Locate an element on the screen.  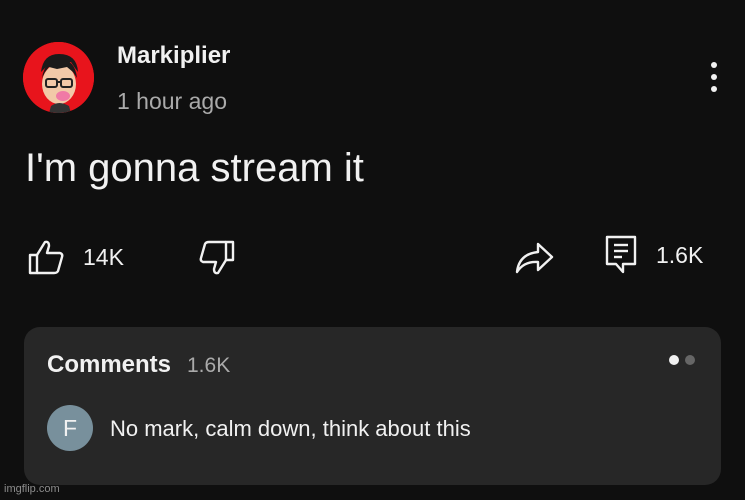
avatar-image is located at coordinates (58, 77).